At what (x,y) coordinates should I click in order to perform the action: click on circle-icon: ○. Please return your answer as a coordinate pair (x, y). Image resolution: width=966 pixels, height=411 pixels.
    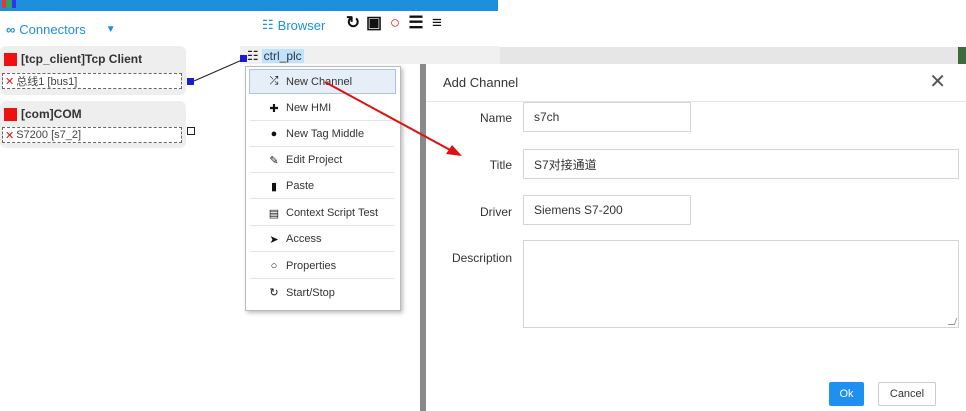
    Looking at the image, I should click on (274, 266).